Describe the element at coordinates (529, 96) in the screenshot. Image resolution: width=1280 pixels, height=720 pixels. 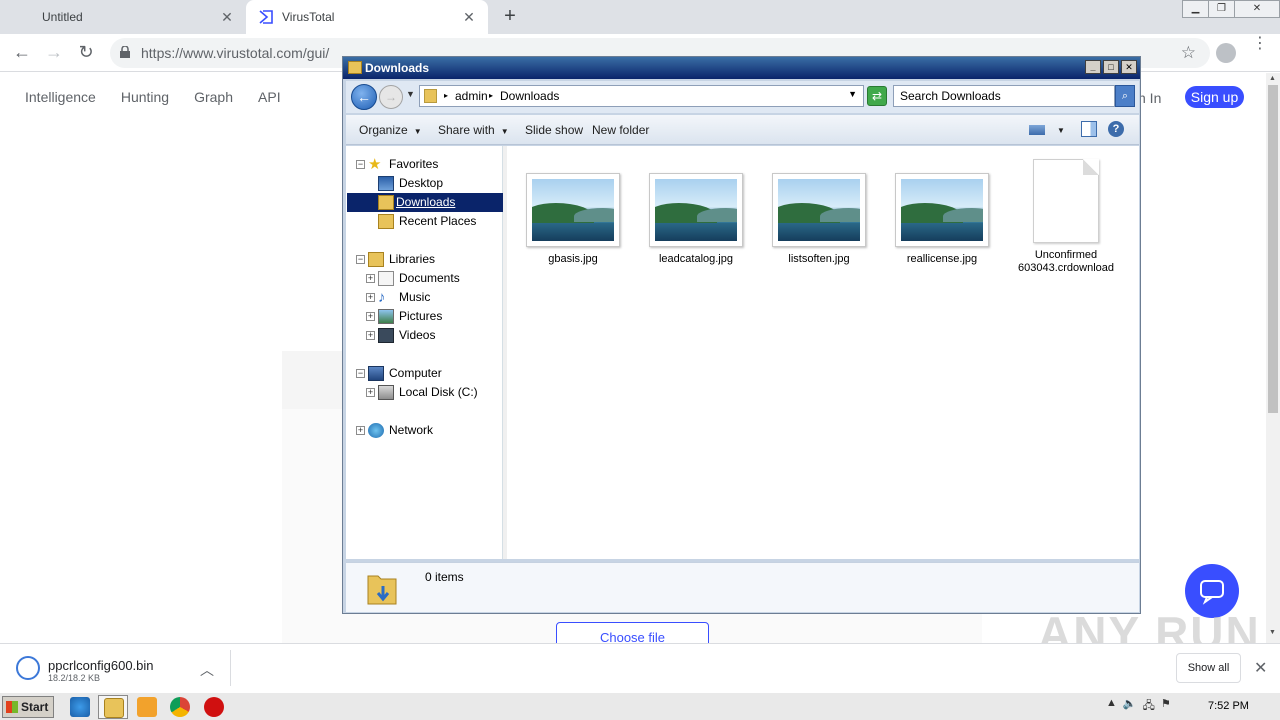
I see `breadcrumb-downloads: Downloads` at that location.